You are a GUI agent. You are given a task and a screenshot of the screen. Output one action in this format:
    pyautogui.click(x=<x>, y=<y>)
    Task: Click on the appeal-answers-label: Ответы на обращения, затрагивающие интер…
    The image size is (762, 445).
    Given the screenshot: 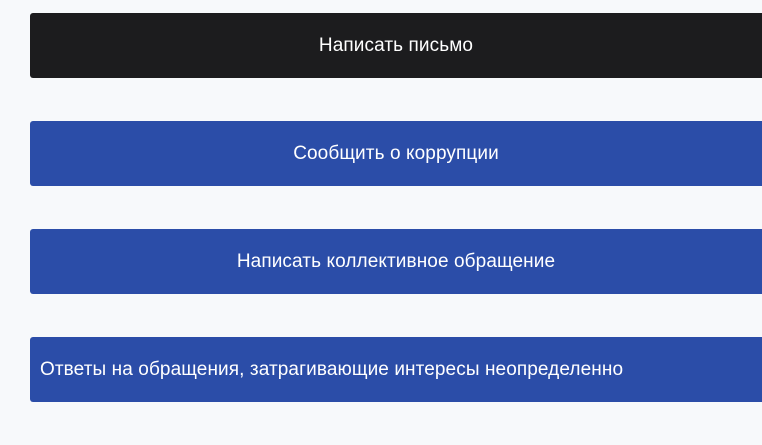 What is the action you would take?
    pyautogui.click(x=332, y=369)
    